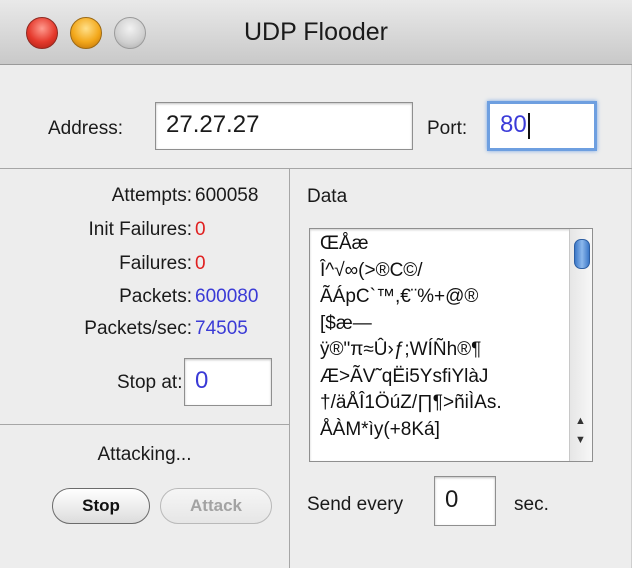  I want to click on title-bar: UDP Flooder, so click(316, 32).